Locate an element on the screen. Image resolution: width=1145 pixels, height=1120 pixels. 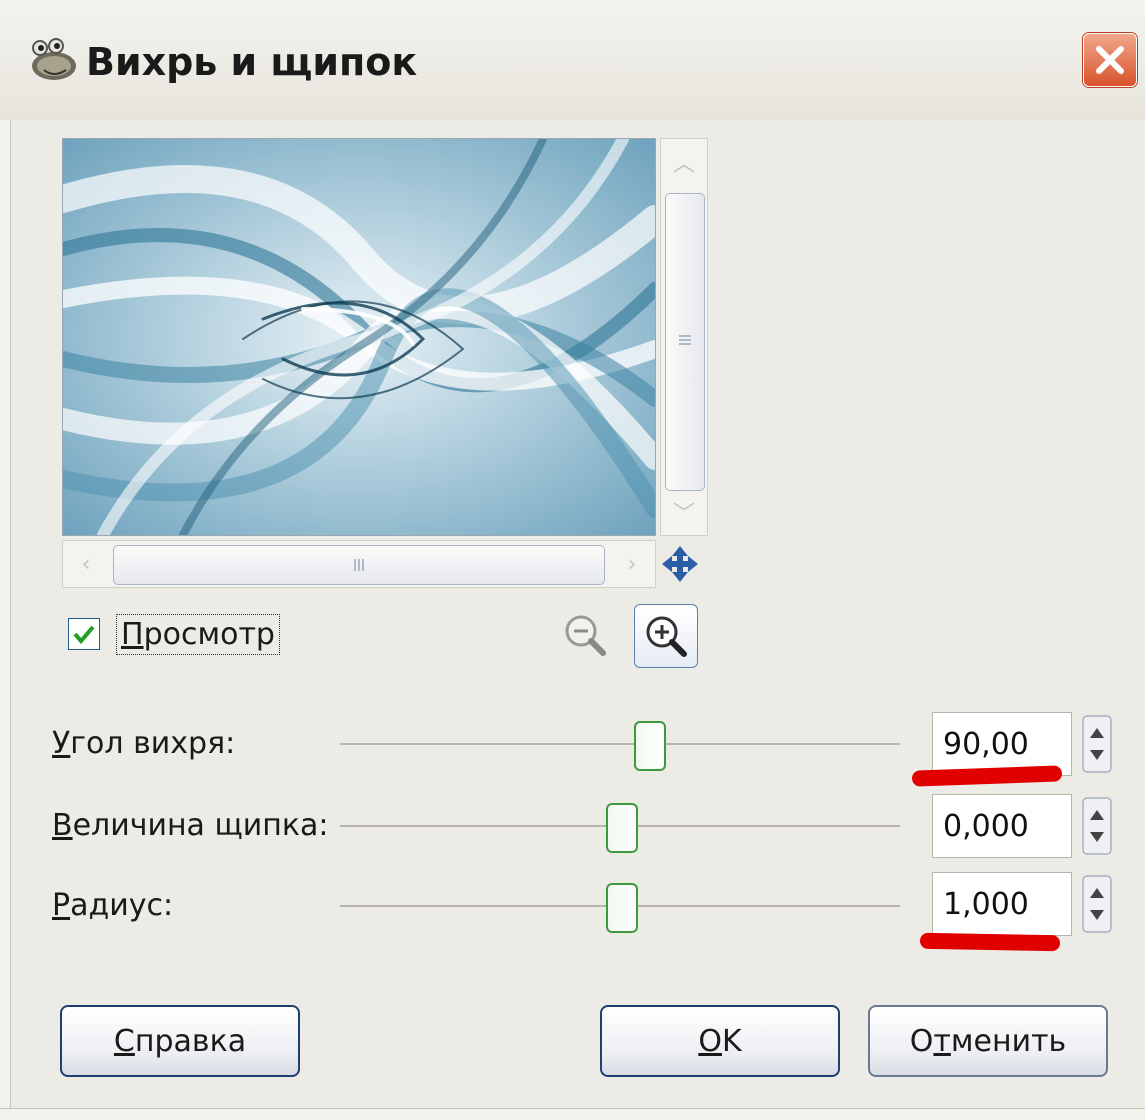
pinch-amount-spinner-icon is located at coordinates (1097, 826).